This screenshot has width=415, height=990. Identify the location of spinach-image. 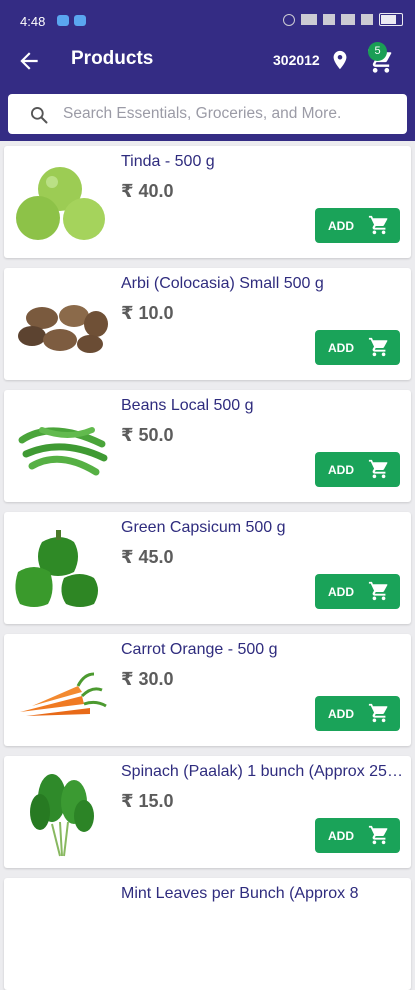
(62, 815).